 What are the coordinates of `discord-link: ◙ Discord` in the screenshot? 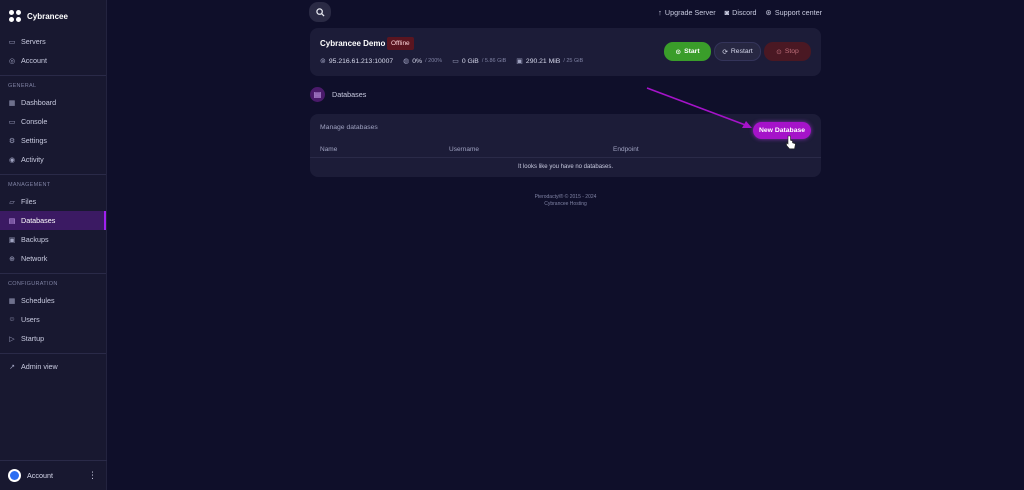 It's located at (741, 12).